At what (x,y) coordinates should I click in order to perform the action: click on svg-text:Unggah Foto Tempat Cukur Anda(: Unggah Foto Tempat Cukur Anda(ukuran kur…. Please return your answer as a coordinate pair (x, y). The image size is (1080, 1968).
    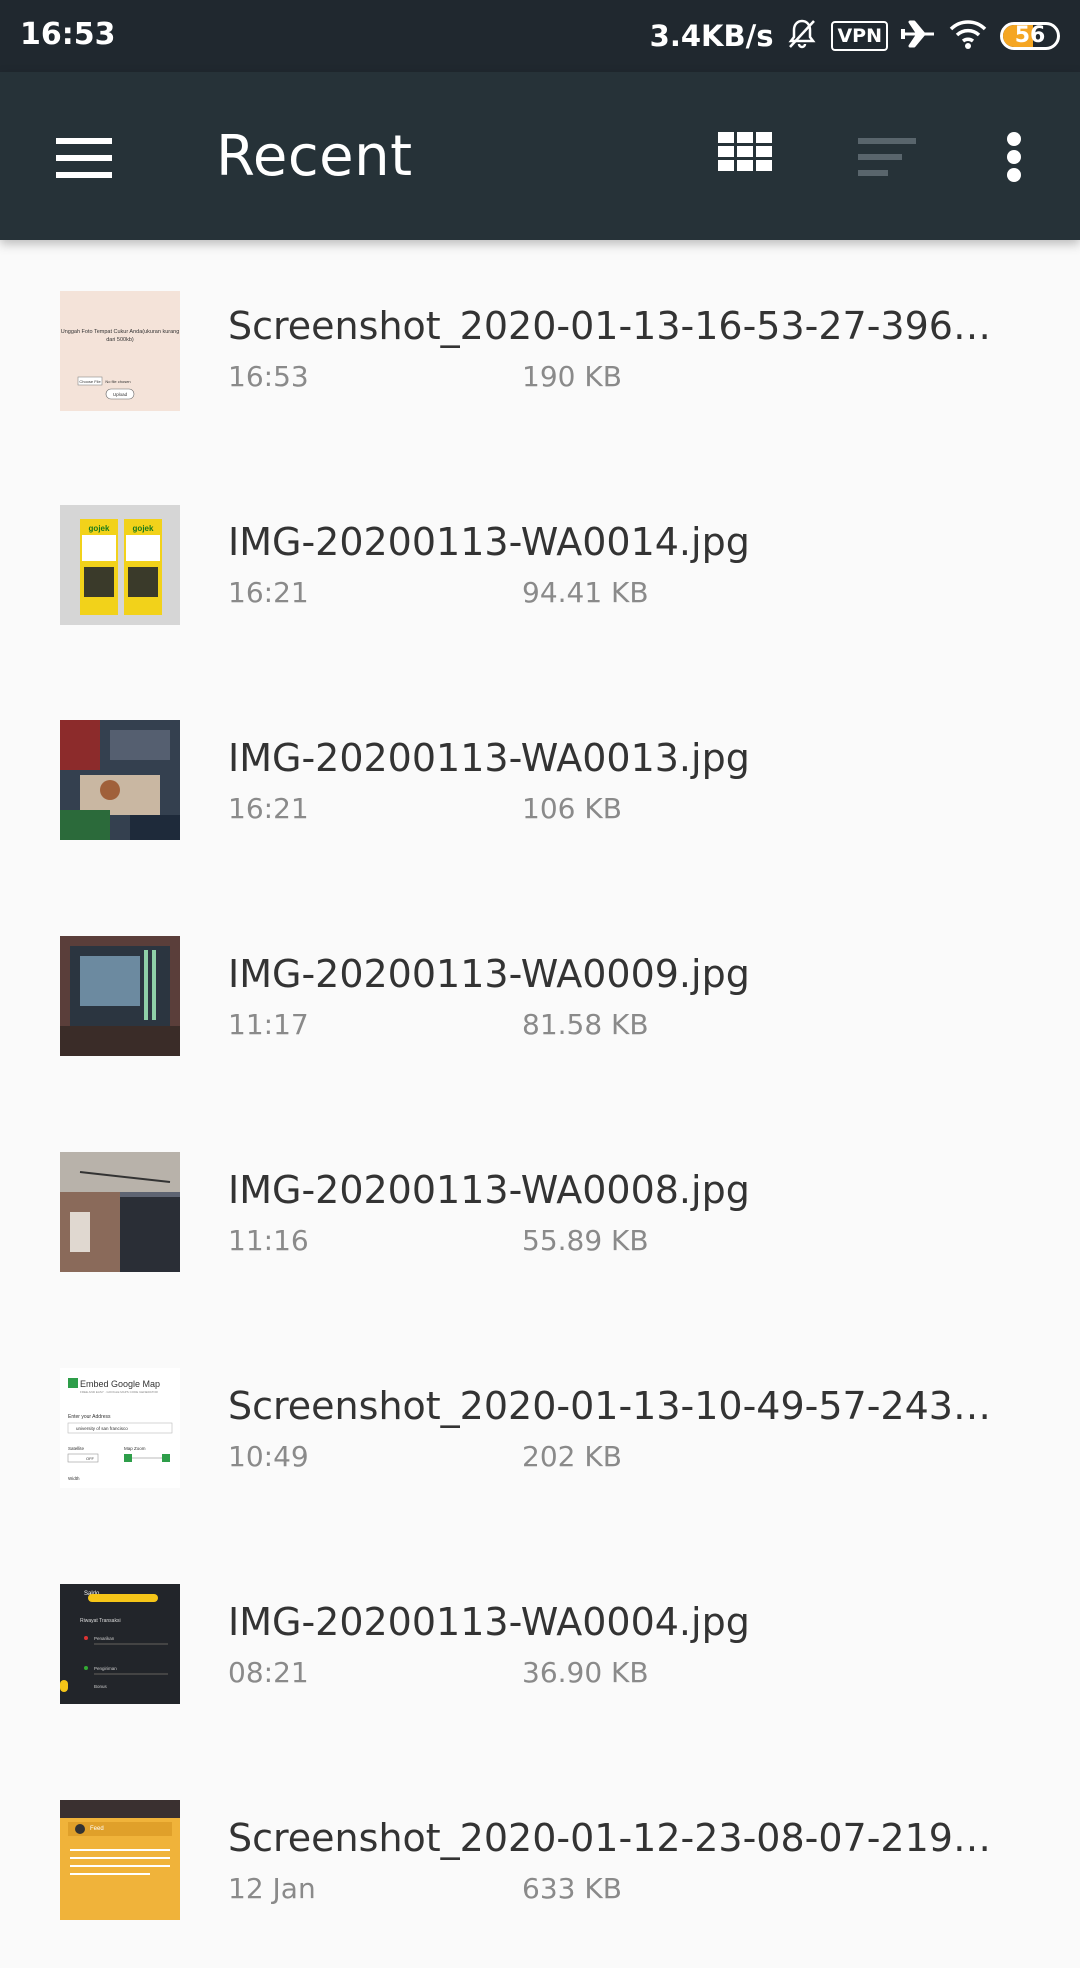
    Looking at the image, I should click on (120, 332).